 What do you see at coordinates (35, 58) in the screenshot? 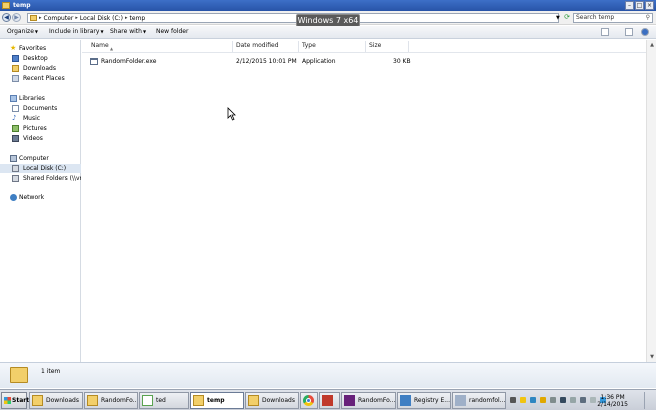
I see `nav-desktop-label: Desktop` at bounding box center [35, 58].